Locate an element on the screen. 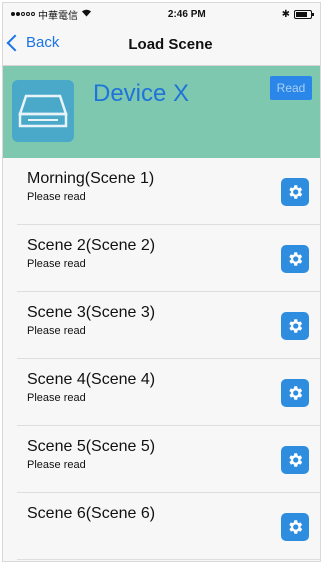 The width and height of the screenshot is (323, 564). scene-row: Scene 5(Scene 5) Please read is located at coordinates (168, 459).